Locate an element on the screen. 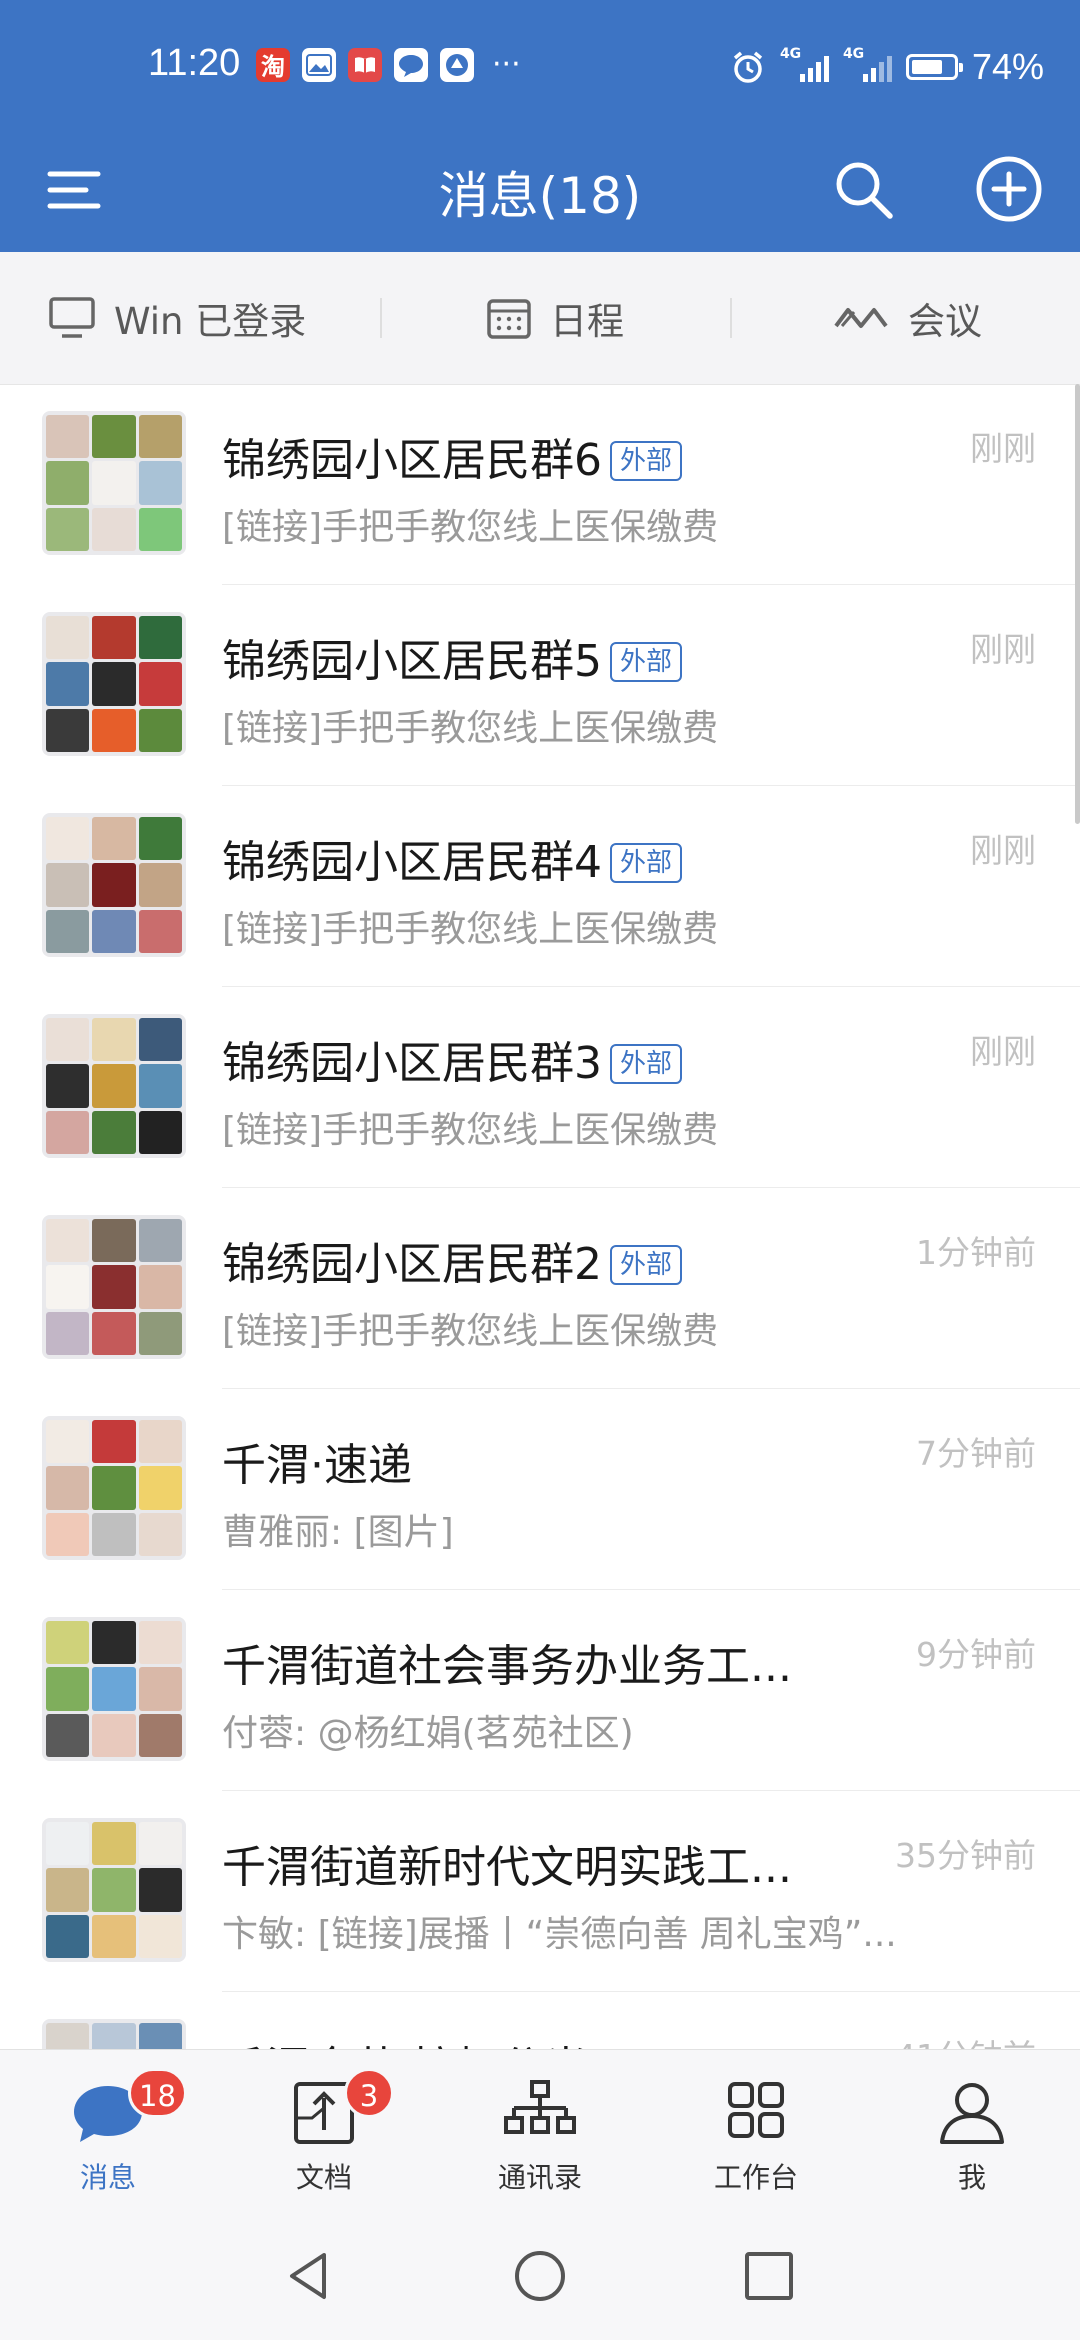 Image resolution: width=1080 pixels, height=2340 pixels. tab-contacts: 通讯录 is located at coordinates (540, 2130).